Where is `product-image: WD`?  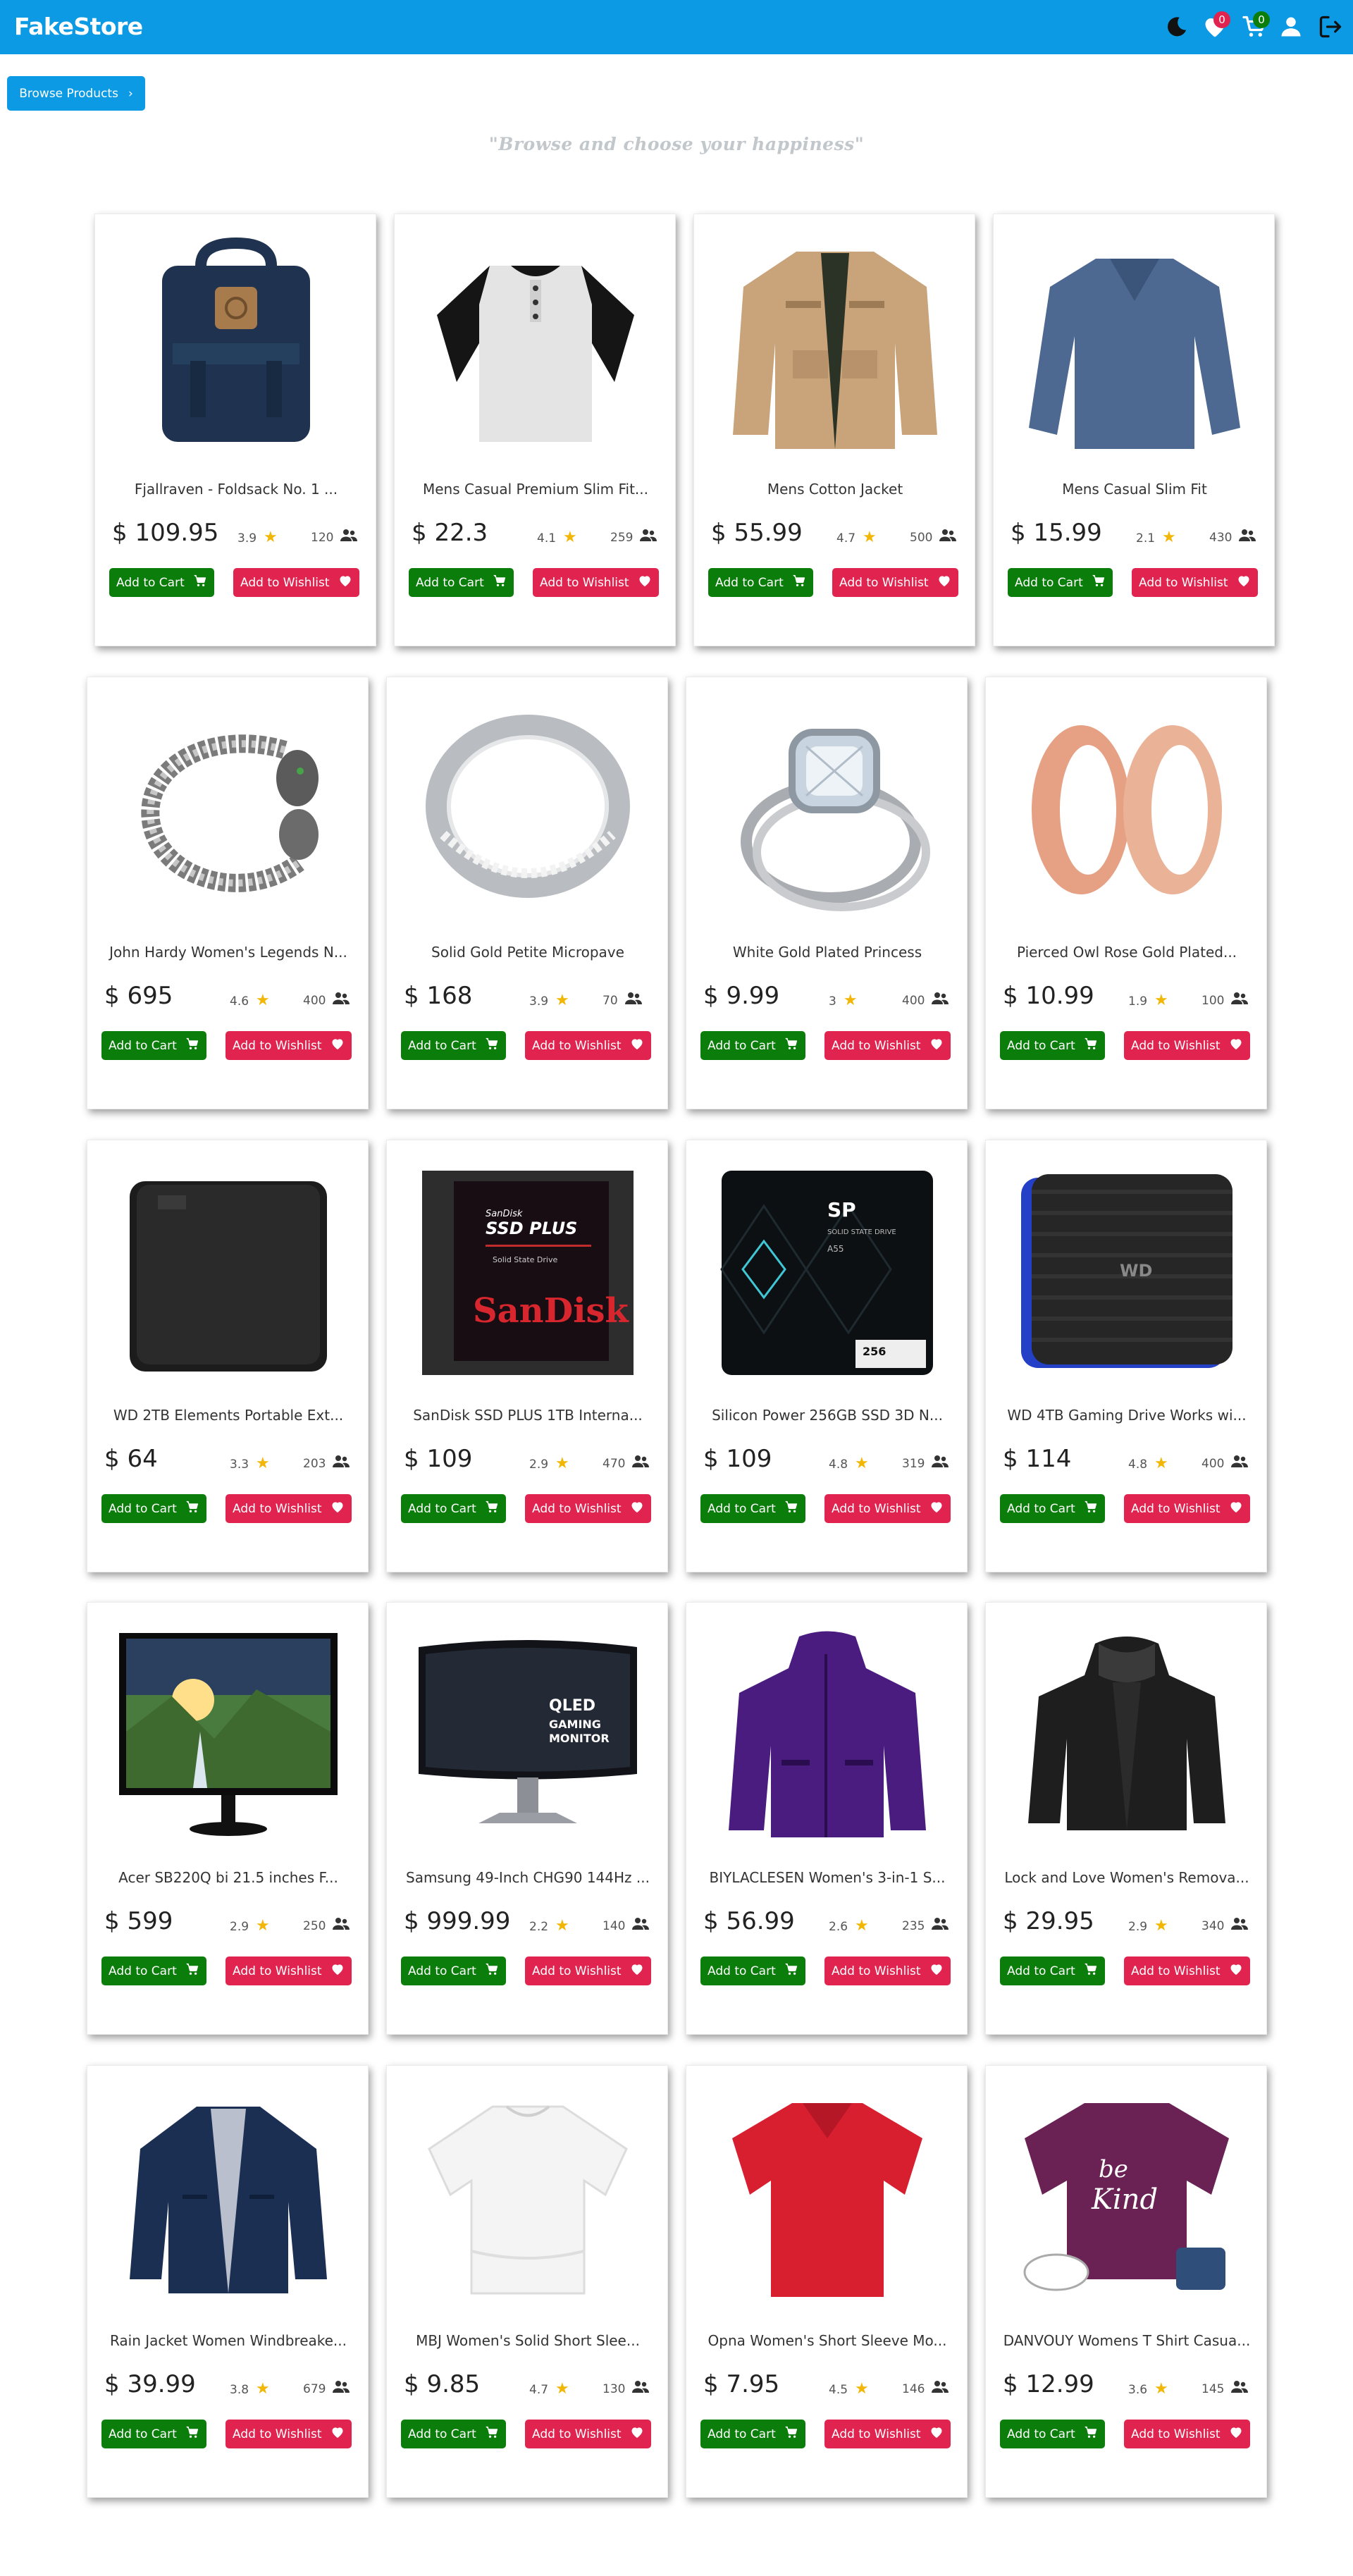
product-image: WD is located at coordinates (1127, 1273).